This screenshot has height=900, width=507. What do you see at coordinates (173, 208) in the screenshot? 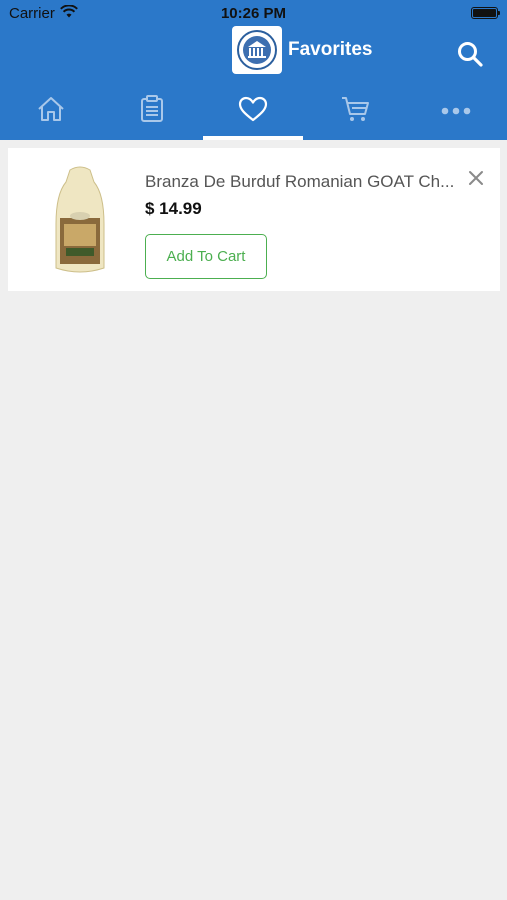
I see `product-price: $ 14.99` at bounding box center [173, 208].